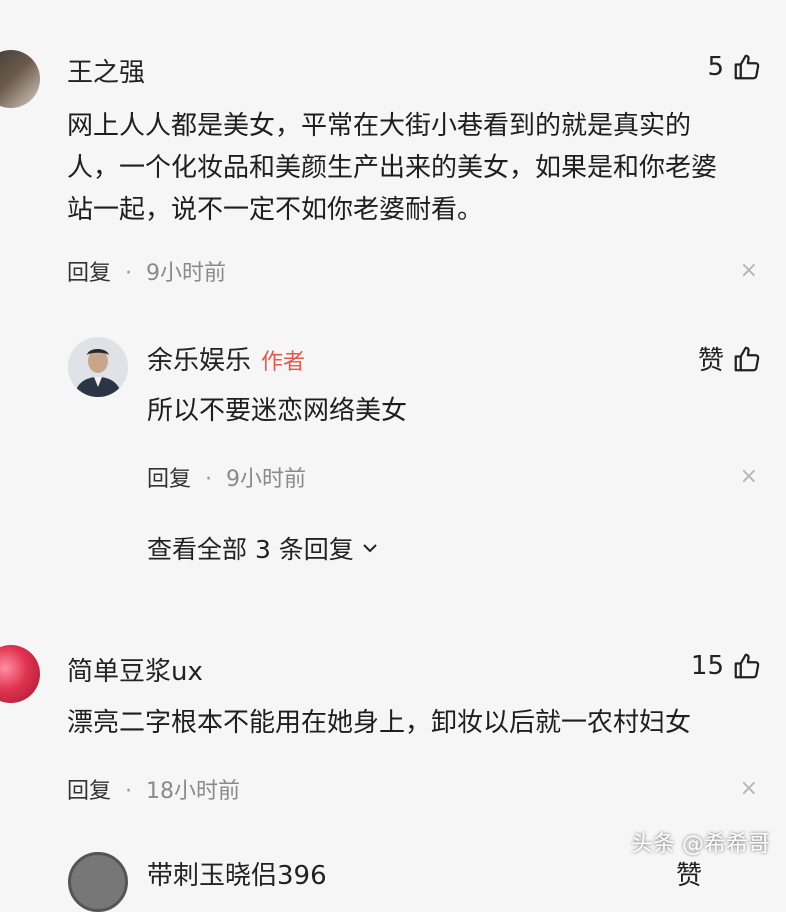 The image size is (786, 912). What do you see at coordinates (283, 362) in the screenshot?
I see `author-badge: 作者` at bounding box center [283, 362].